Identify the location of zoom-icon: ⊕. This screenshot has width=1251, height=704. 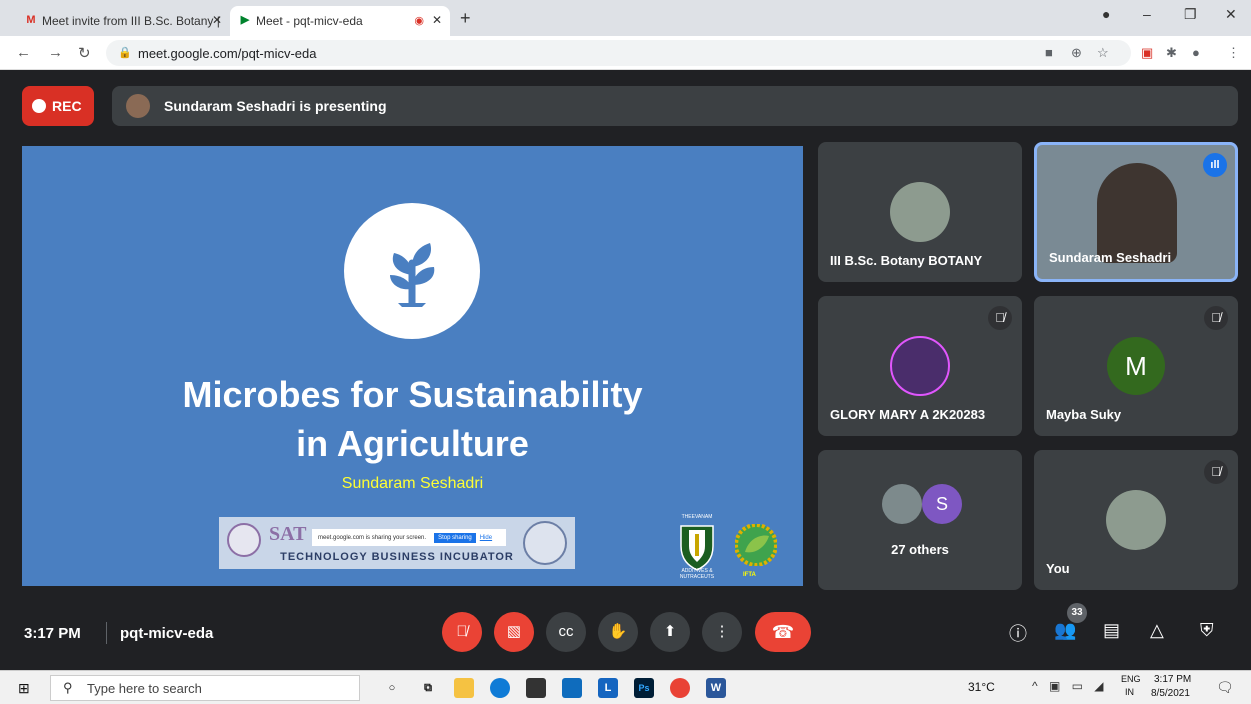
(1076, 53).